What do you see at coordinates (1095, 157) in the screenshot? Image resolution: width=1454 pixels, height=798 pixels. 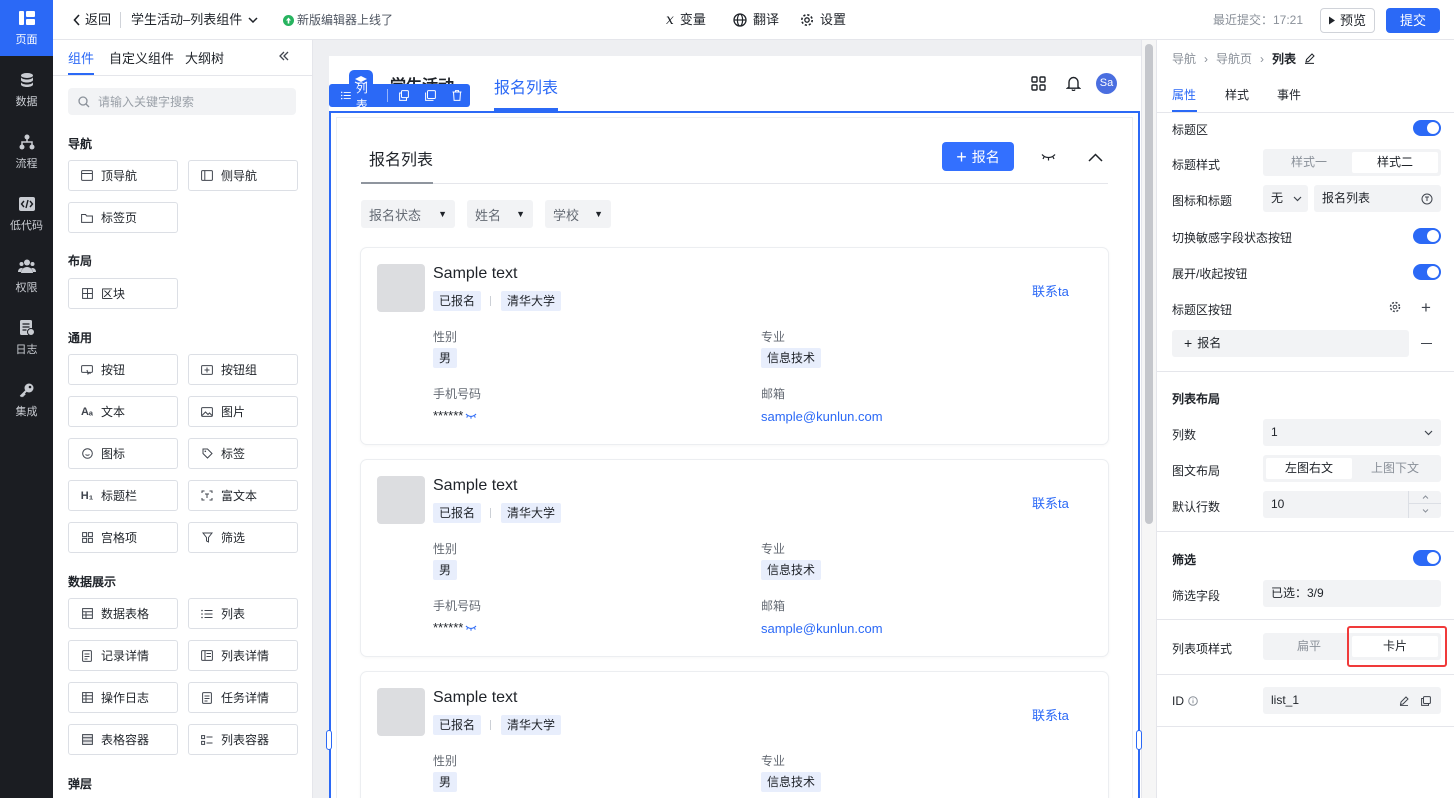 I see `chevron-up-icon` at bounding box center [1095, 157].